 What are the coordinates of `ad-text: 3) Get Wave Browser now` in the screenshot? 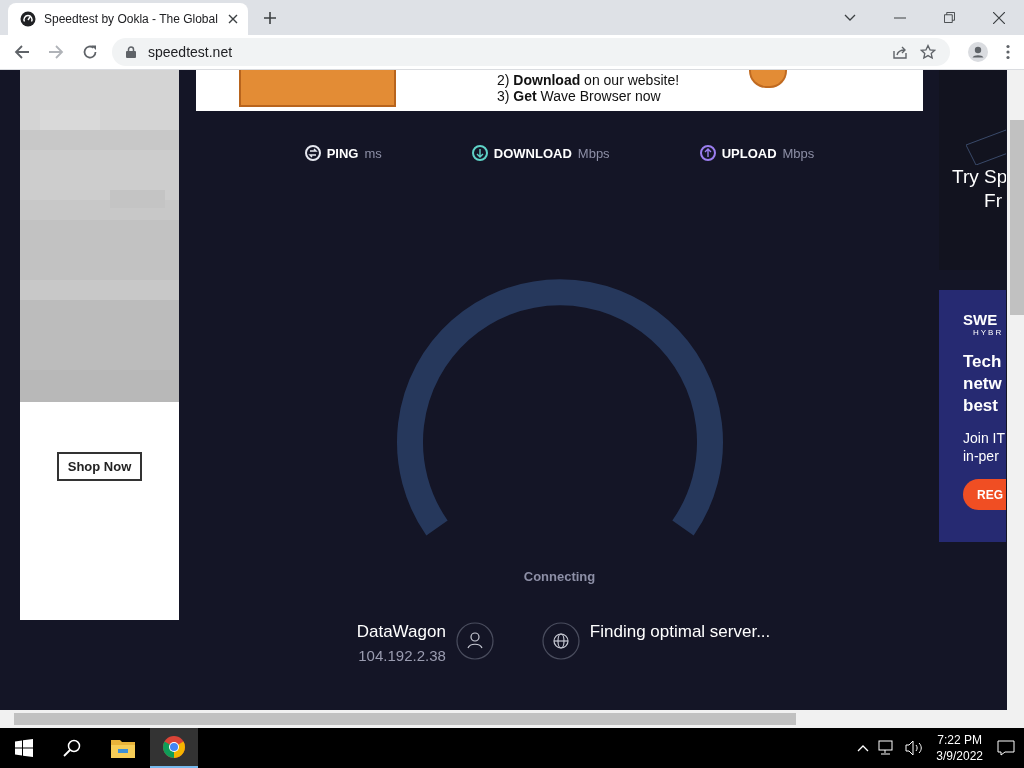 It's located at (579, 96).